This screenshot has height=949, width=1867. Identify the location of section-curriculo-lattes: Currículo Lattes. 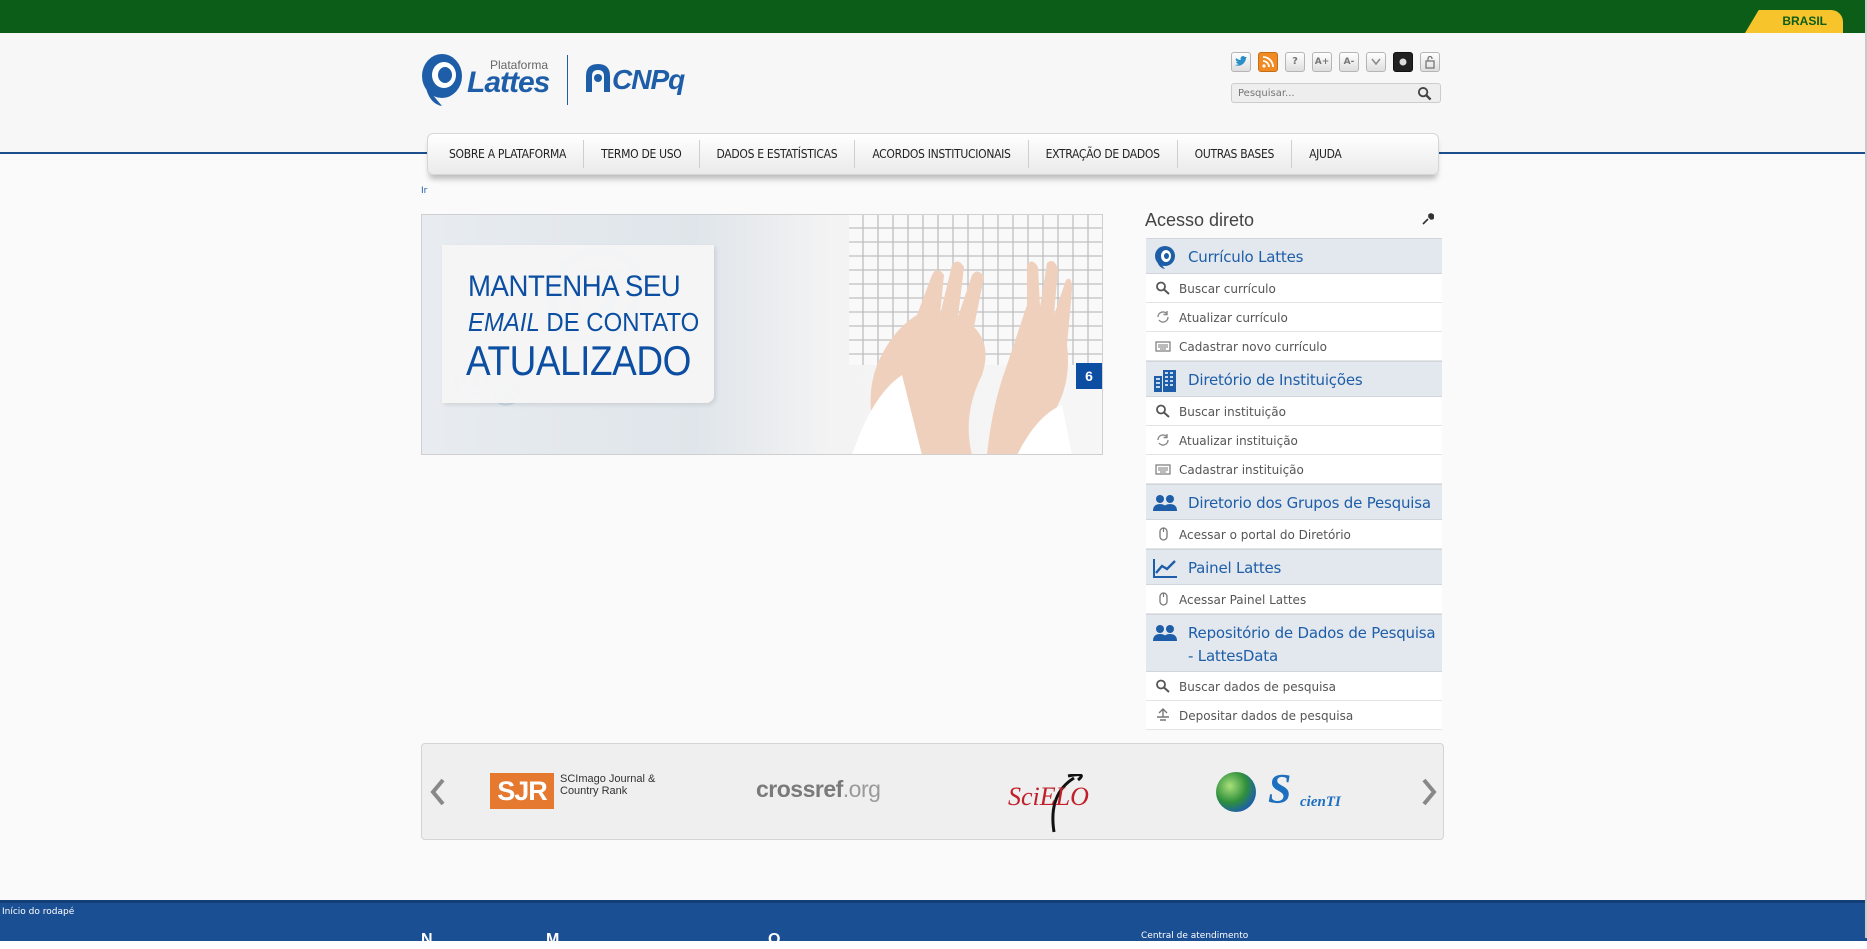
(1294, 256).